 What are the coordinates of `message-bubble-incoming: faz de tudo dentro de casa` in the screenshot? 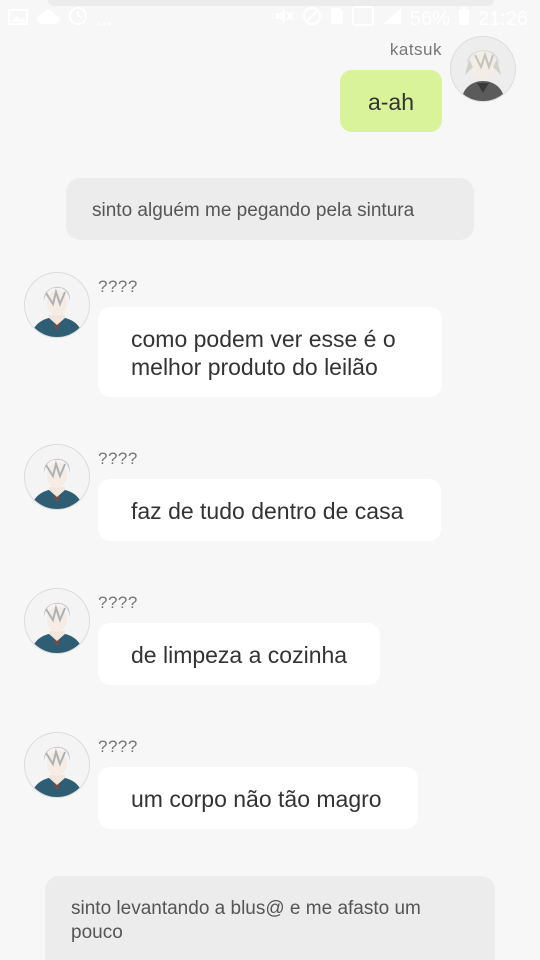 It's located at (269, 510).